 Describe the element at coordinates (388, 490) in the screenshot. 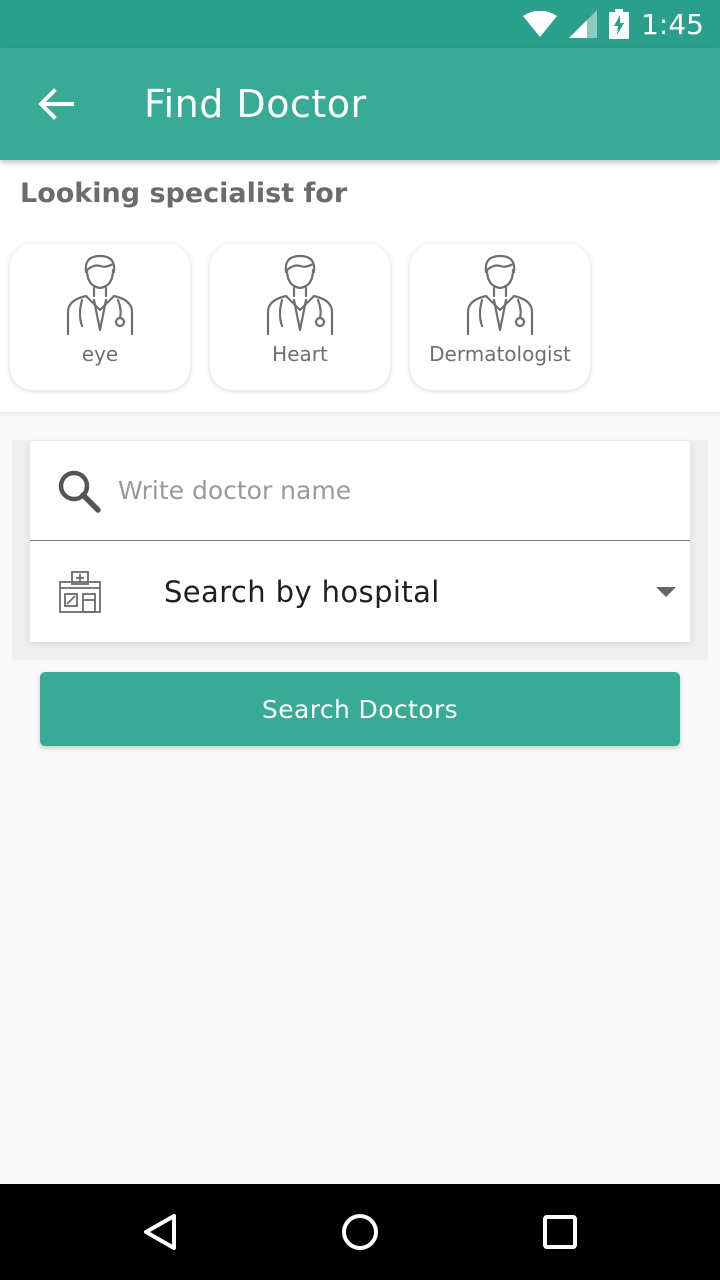

I see `doctor-name-input` at that location.